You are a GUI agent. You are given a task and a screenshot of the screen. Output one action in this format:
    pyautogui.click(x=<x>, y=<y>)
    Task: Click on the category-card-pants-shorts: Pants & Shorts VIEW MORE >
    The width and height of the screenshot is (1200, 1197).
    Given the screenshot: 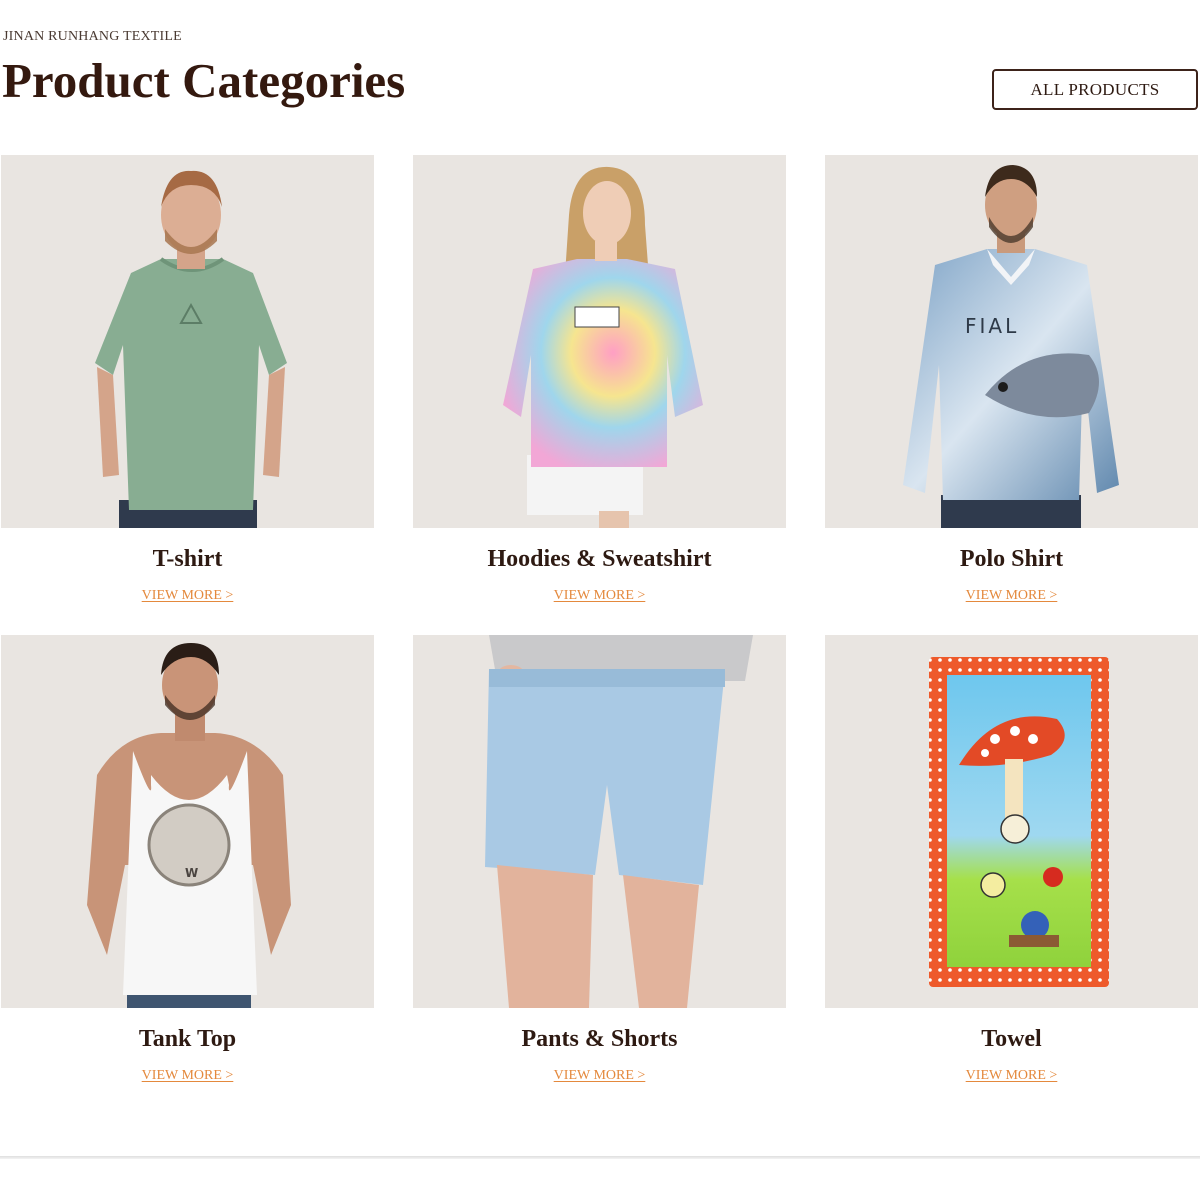 What is the action you would take?
    pyautogui.click(x=599, y=859)
    